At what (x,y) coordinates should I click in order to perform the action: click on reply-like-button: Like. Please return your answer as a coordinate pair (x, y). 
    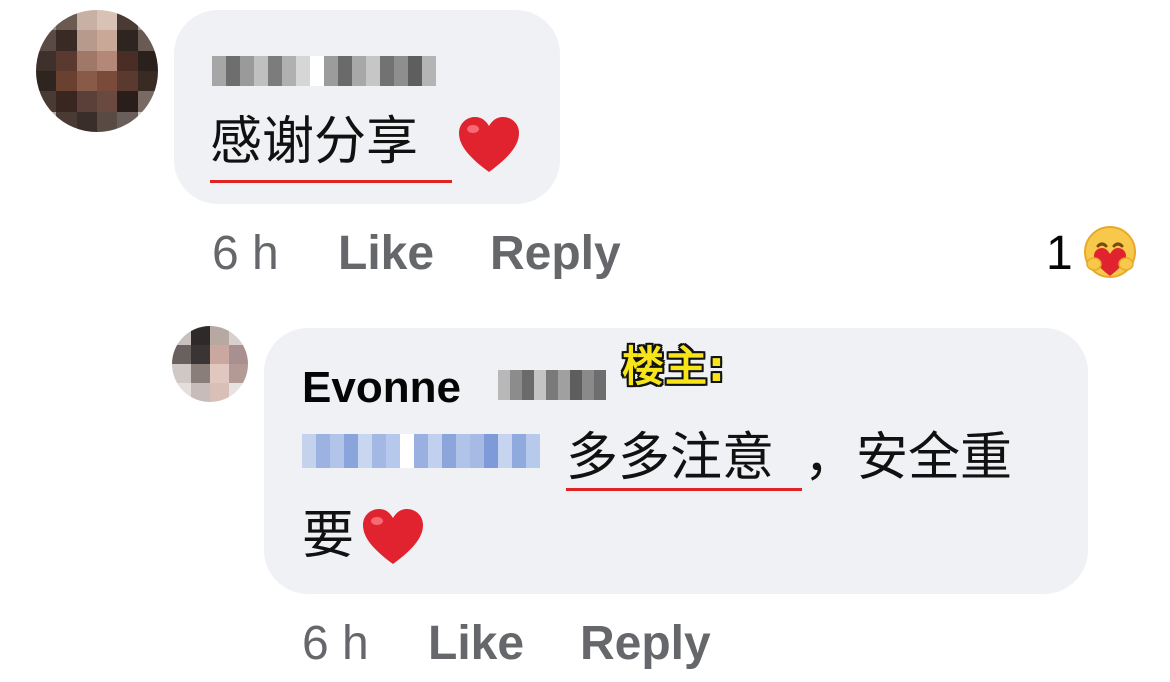
    Looking at the image, I should click on (476, 644).